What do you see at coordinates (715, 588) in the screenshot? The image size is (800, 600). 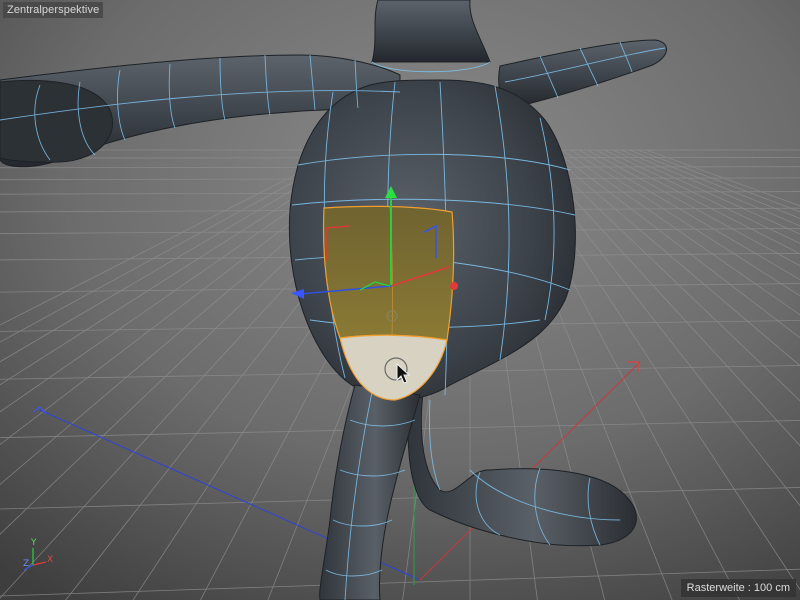 I see `grid-spacing-label: Rasterweite` at bounding box center [715, 588].